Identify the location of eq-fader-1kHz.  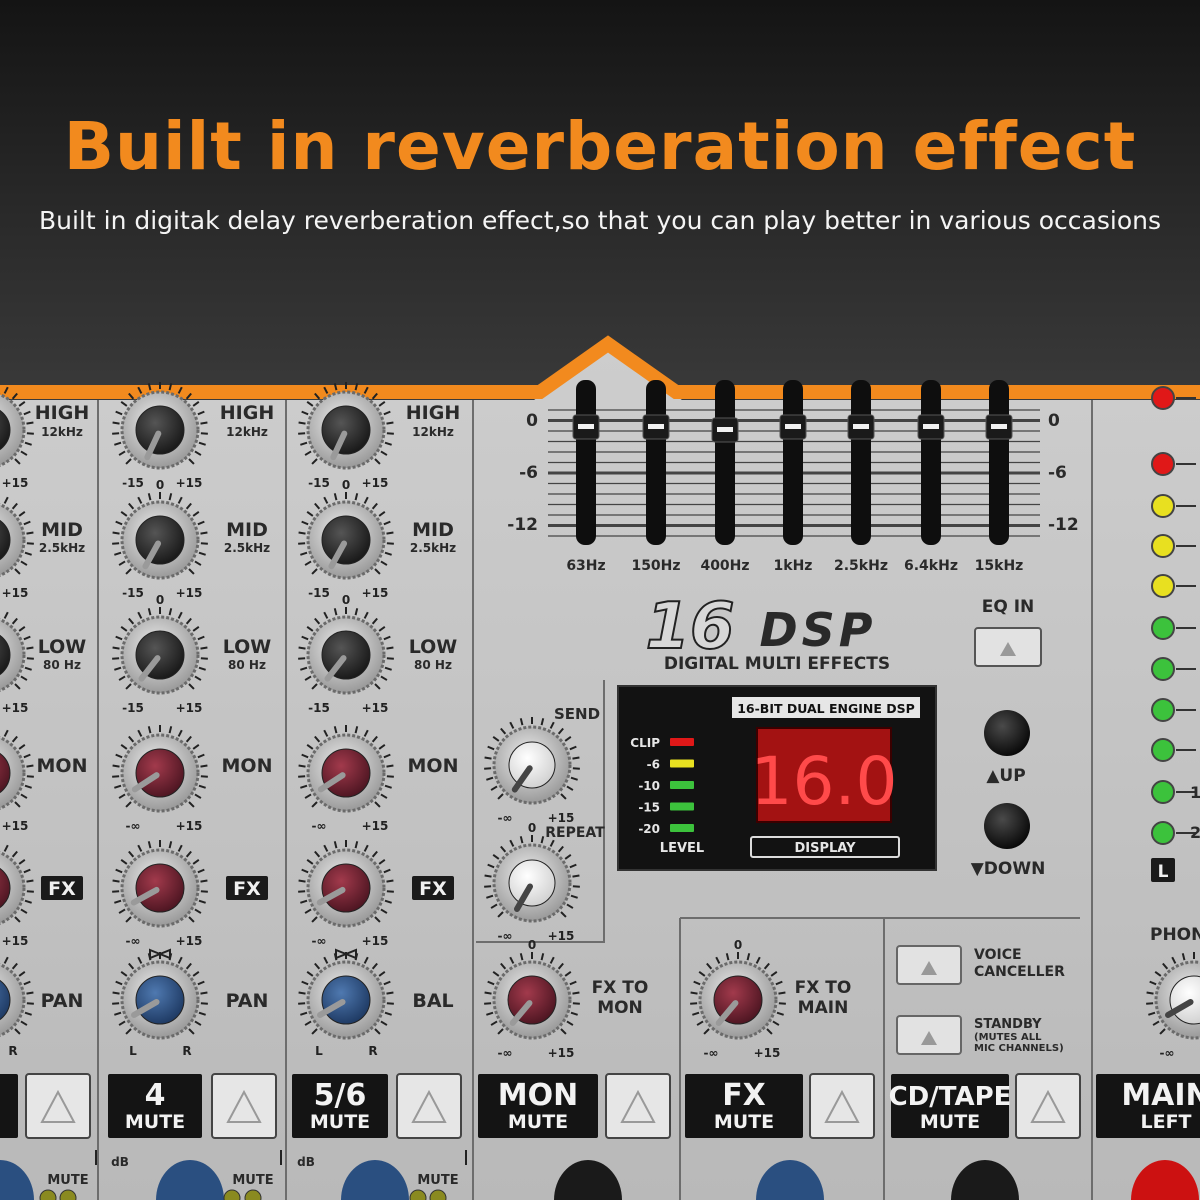
(793, 462).